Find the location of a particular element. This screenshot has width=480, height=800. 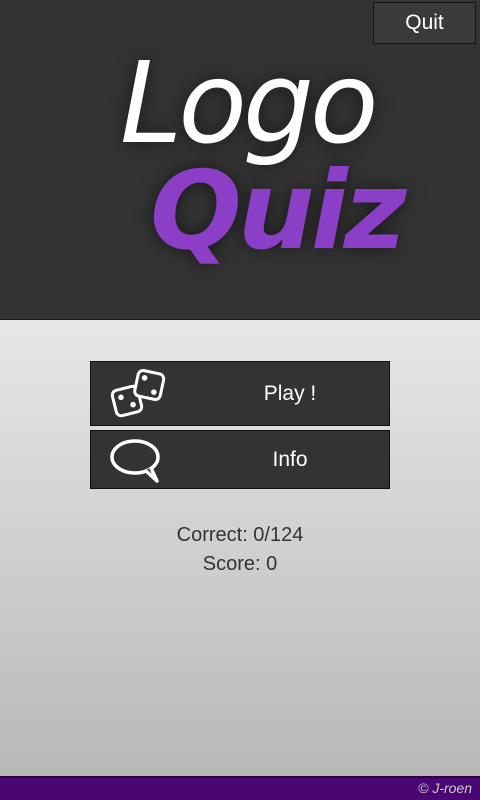

logo-word-quiz: Quiz is located at coordinates (278, 211).